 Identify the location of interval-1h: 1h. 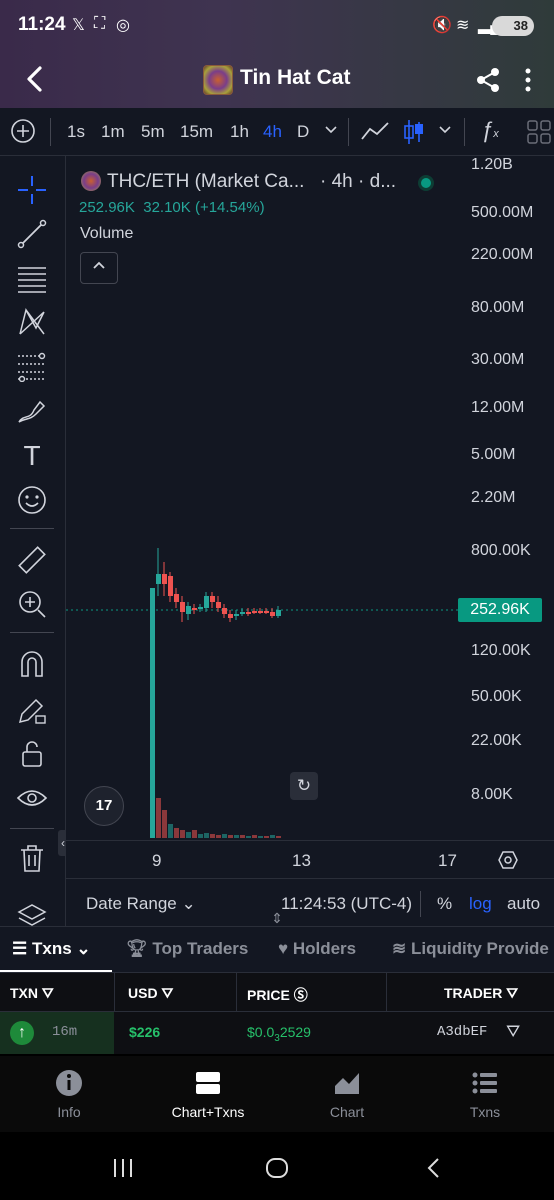
(239, 132).